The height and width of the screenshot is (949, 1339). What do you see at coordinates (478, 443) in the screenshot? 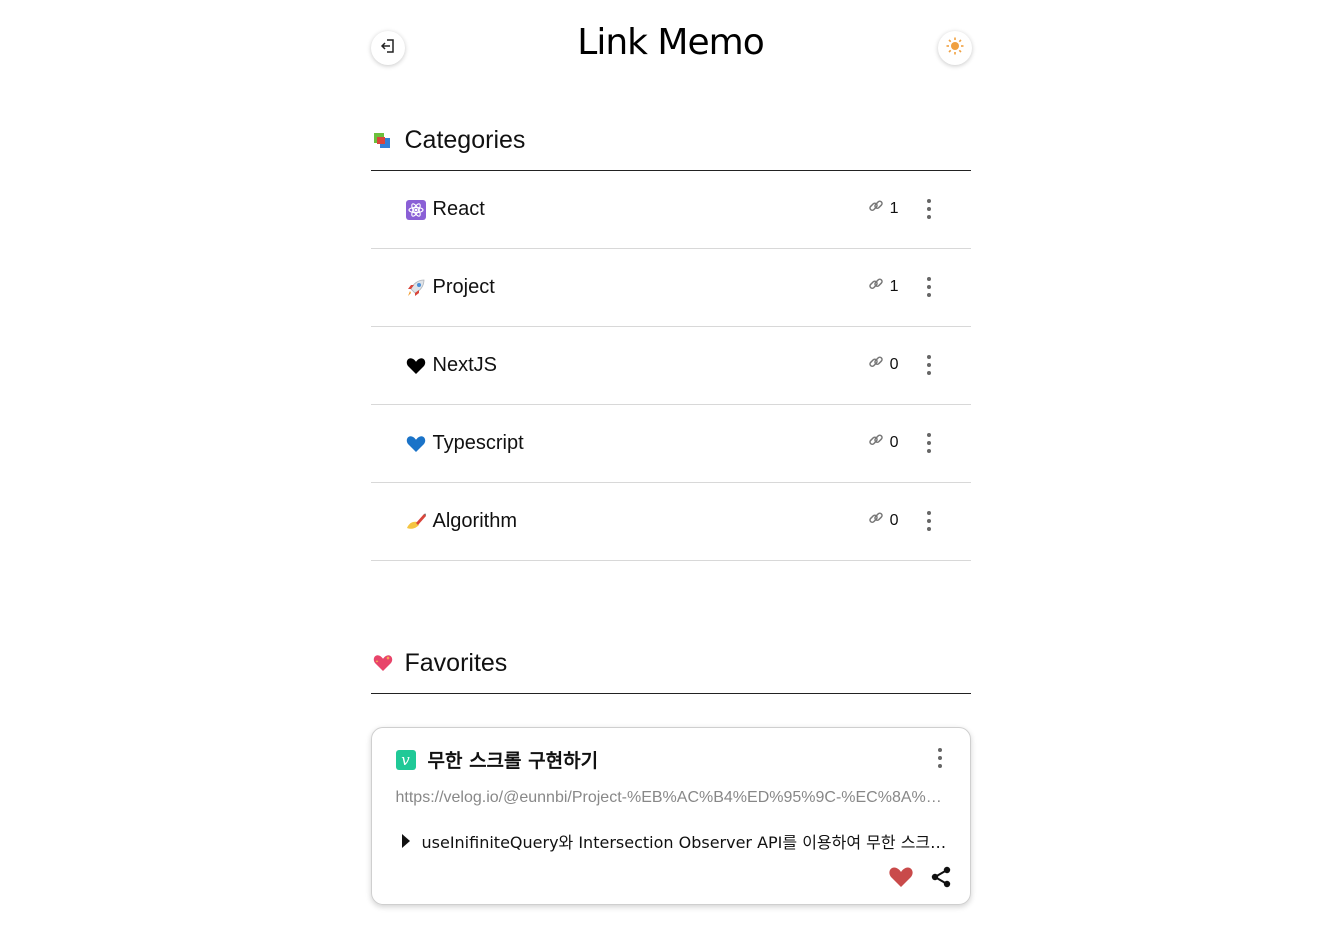
I see `category-label: Typescript` at bounding box center [478, 443].